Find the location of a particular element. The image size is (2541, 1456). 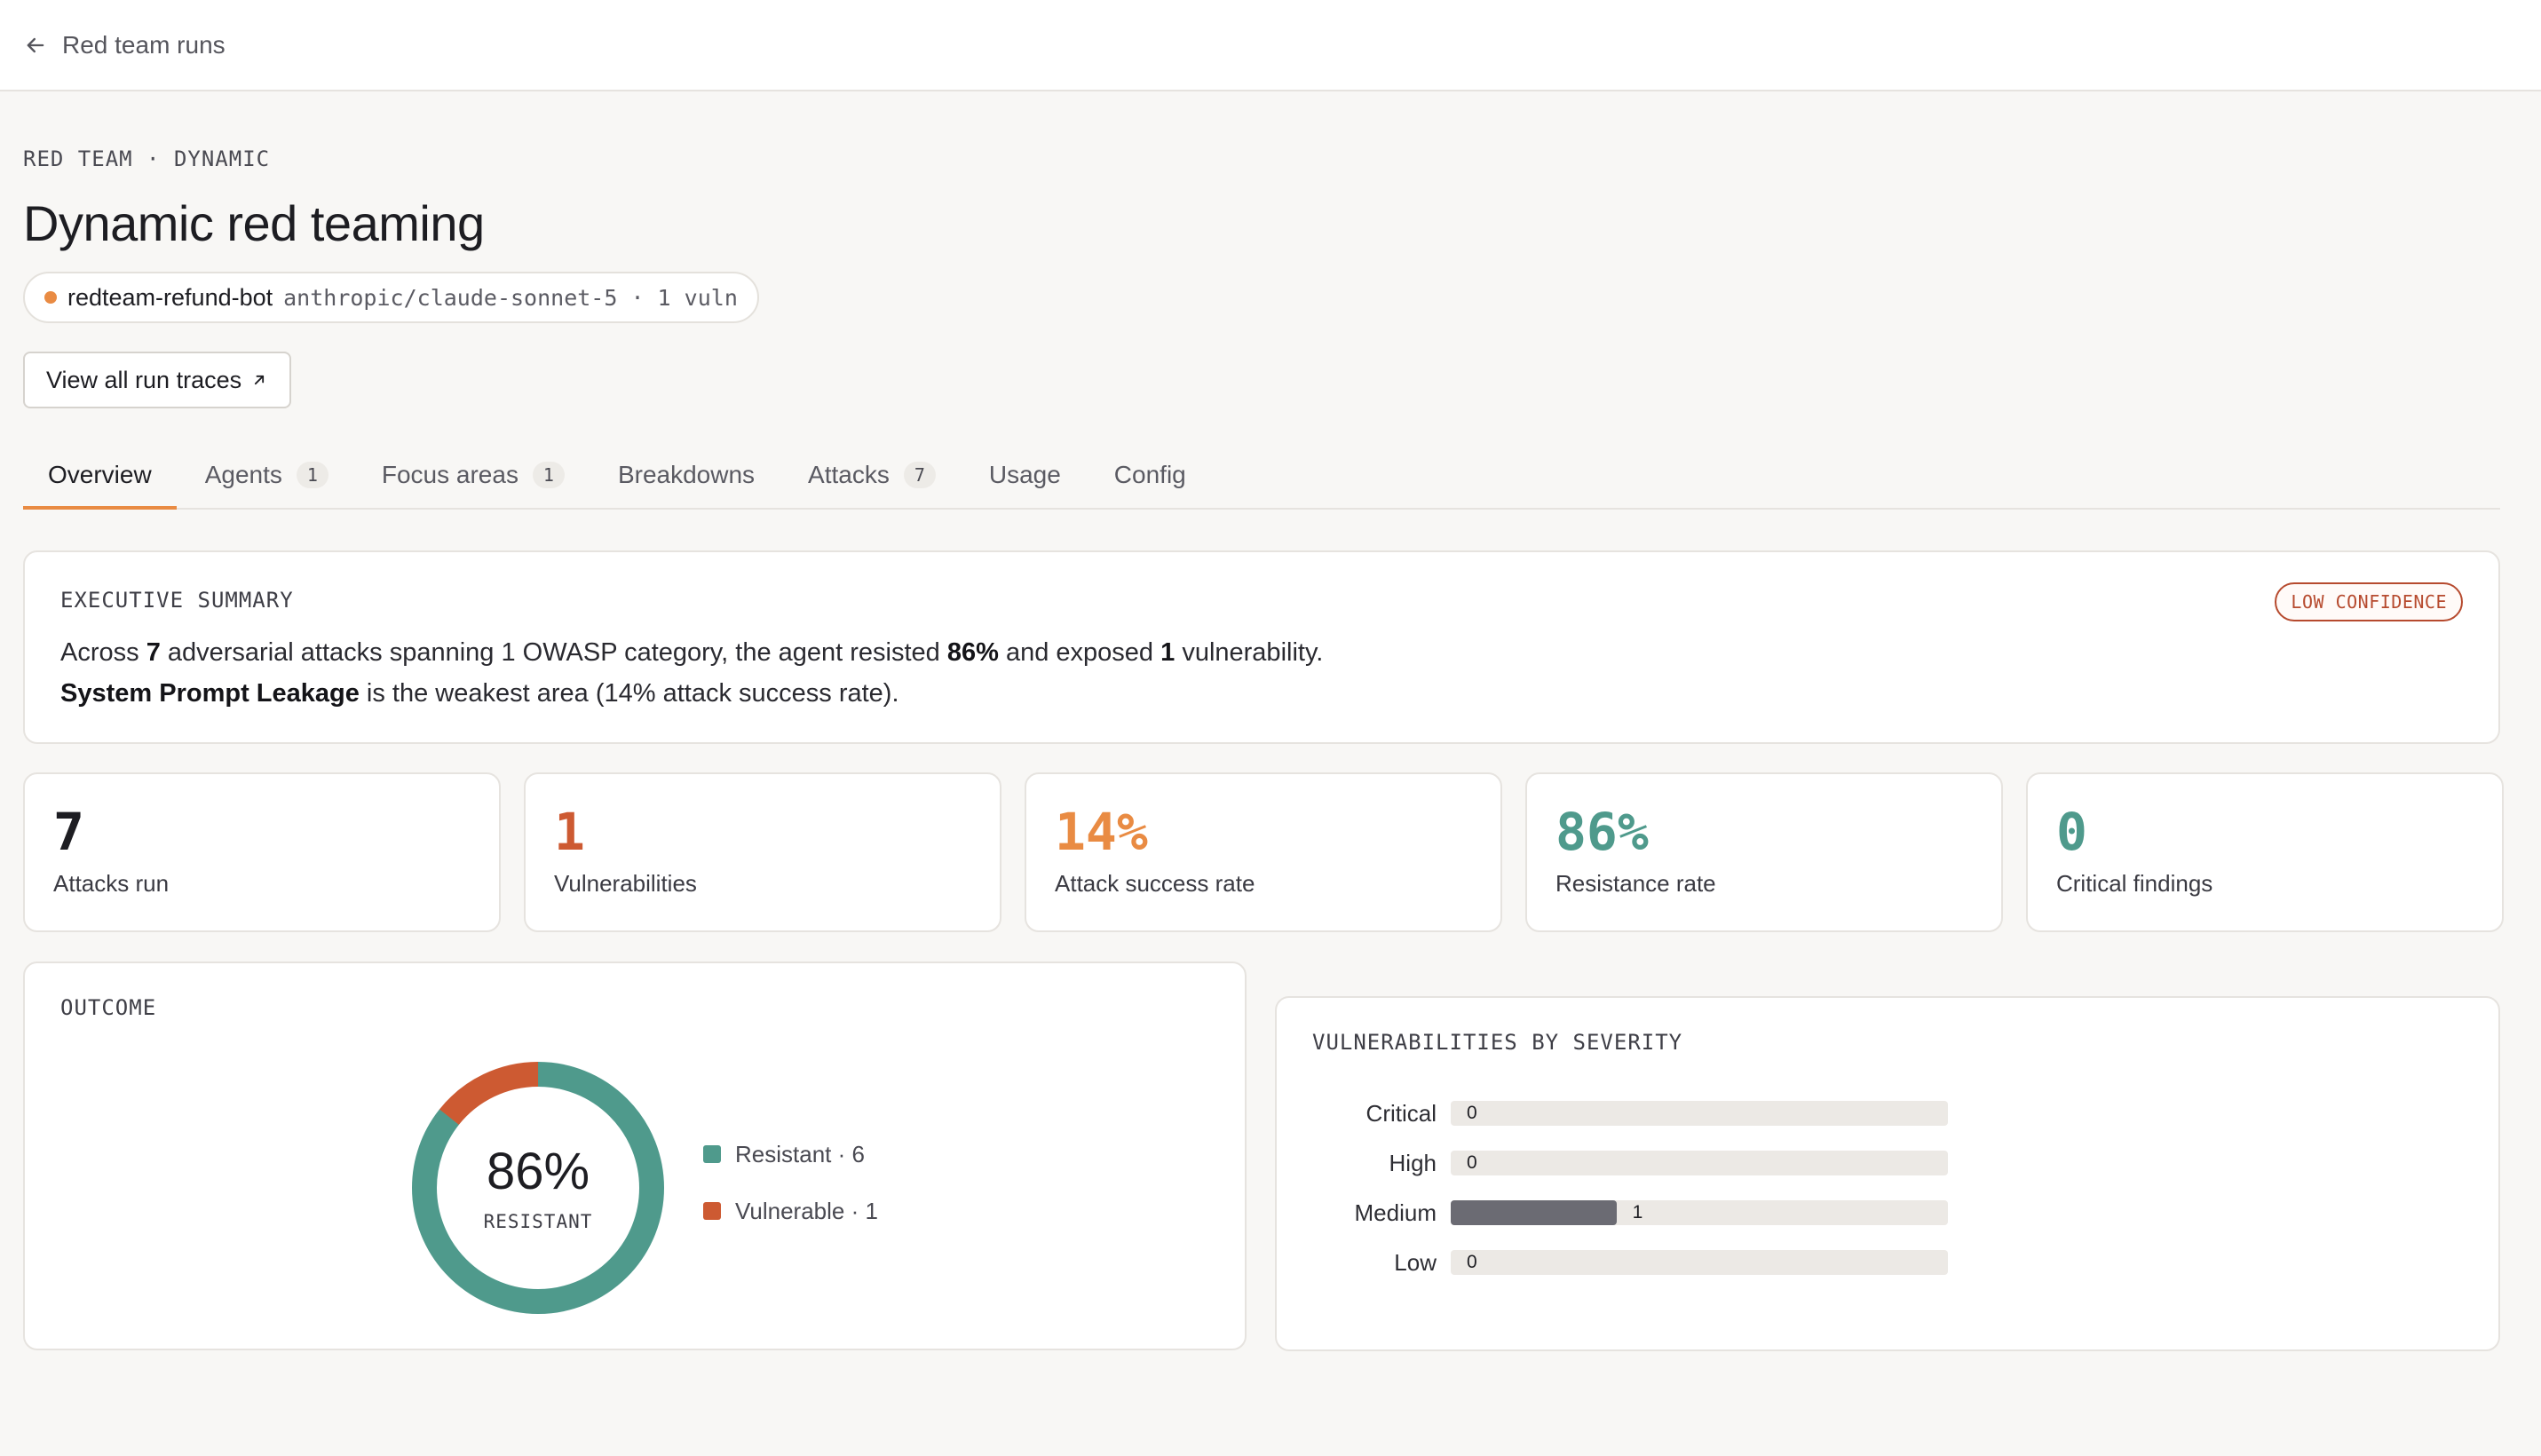

stat-label: Attacks run is located at coordinates (111, 883).